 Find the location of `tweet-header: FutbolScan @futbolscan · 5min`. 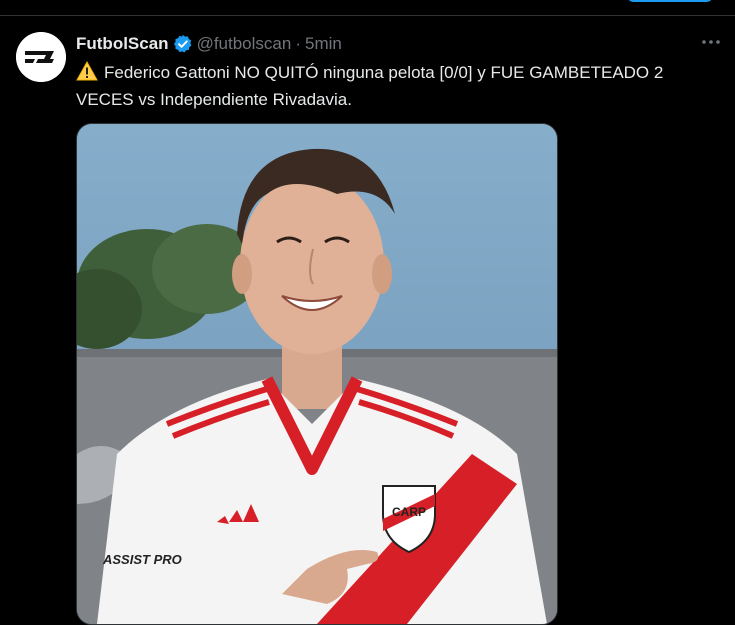

tweet-header: FutbolScan @futbolscan · 5min is located at coordinates (209, 44).